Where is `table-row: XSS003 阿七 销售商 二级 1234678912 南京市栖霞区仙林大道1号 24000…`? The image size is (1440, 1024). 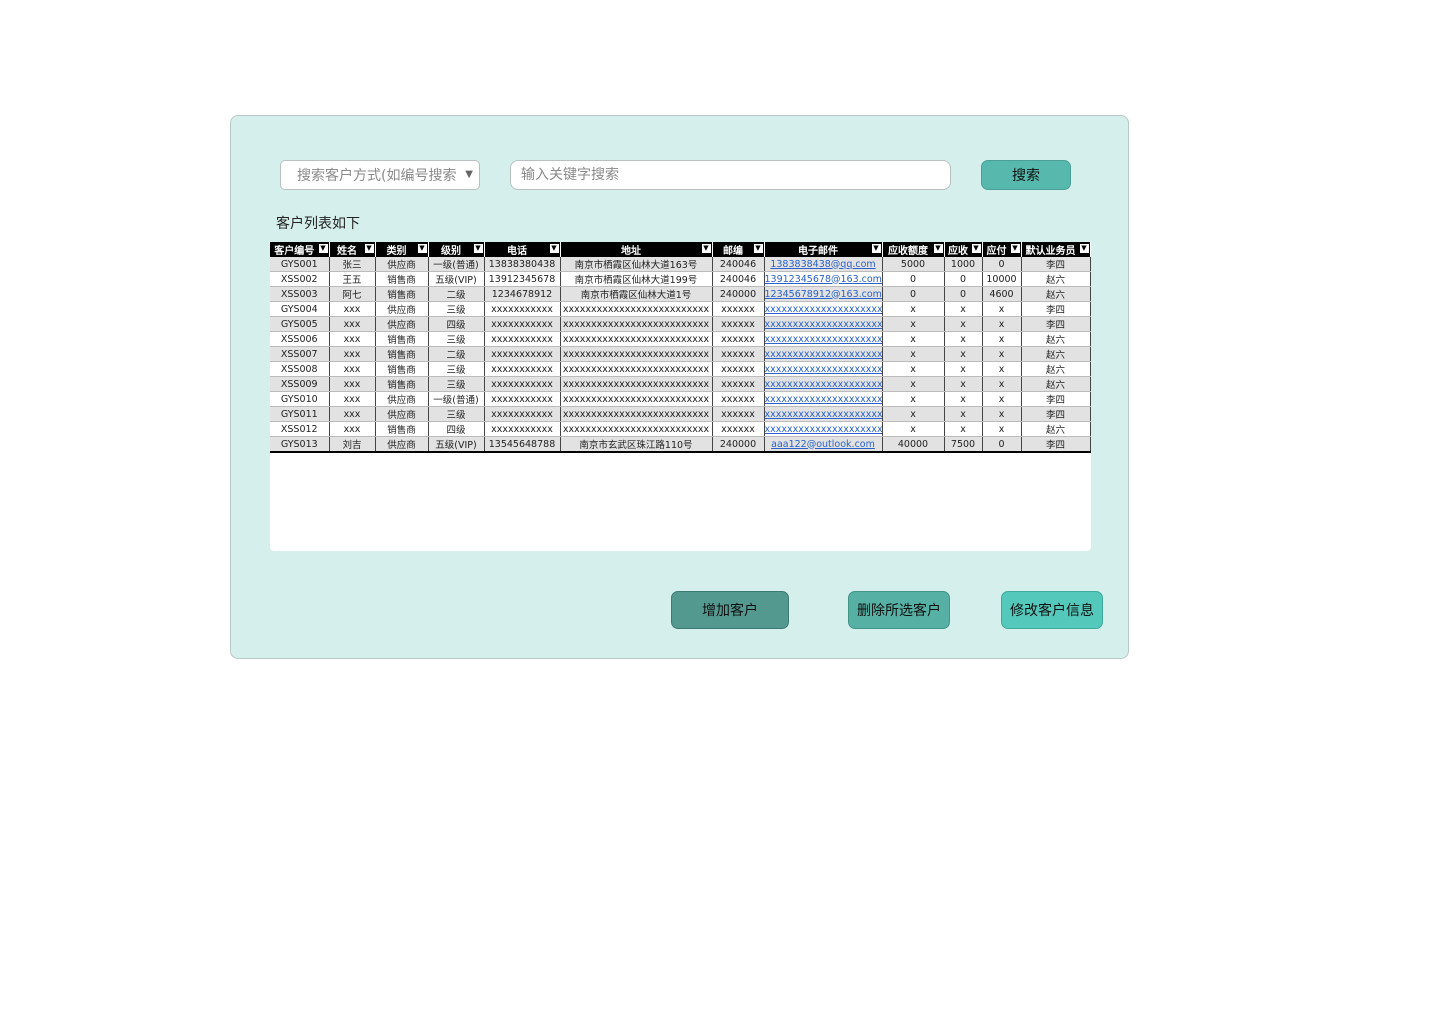
table-row: XSS003 阿七 销售商 二级 1234678912 南京市栖霞区仙林大道1号 24000… is located at coordinates (680, 294).